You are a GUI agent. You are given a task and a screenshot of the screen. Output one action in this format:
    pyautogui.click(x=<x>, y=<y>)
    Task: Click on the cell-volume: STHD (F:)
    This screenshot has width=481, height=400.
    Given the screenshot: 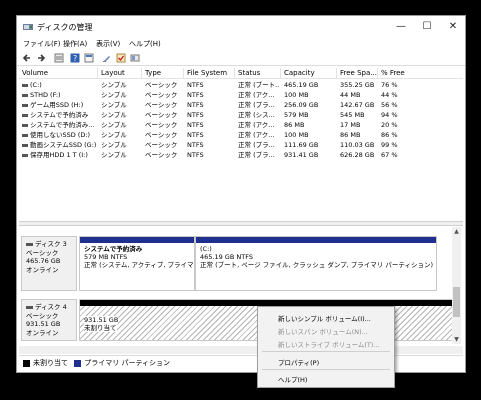 What is the action you would take?
    pyautogui.click(x=59, y=95)
    